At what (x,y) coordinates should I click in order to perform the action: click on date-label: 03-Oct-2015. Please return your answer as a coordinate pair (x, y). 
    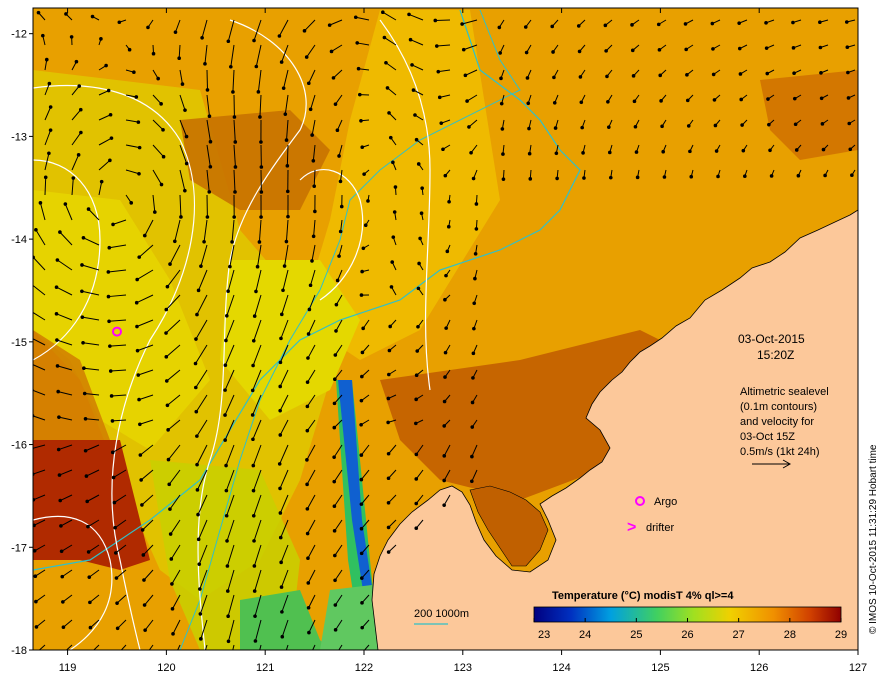
    Looking at the image, I should click on (771, 339).